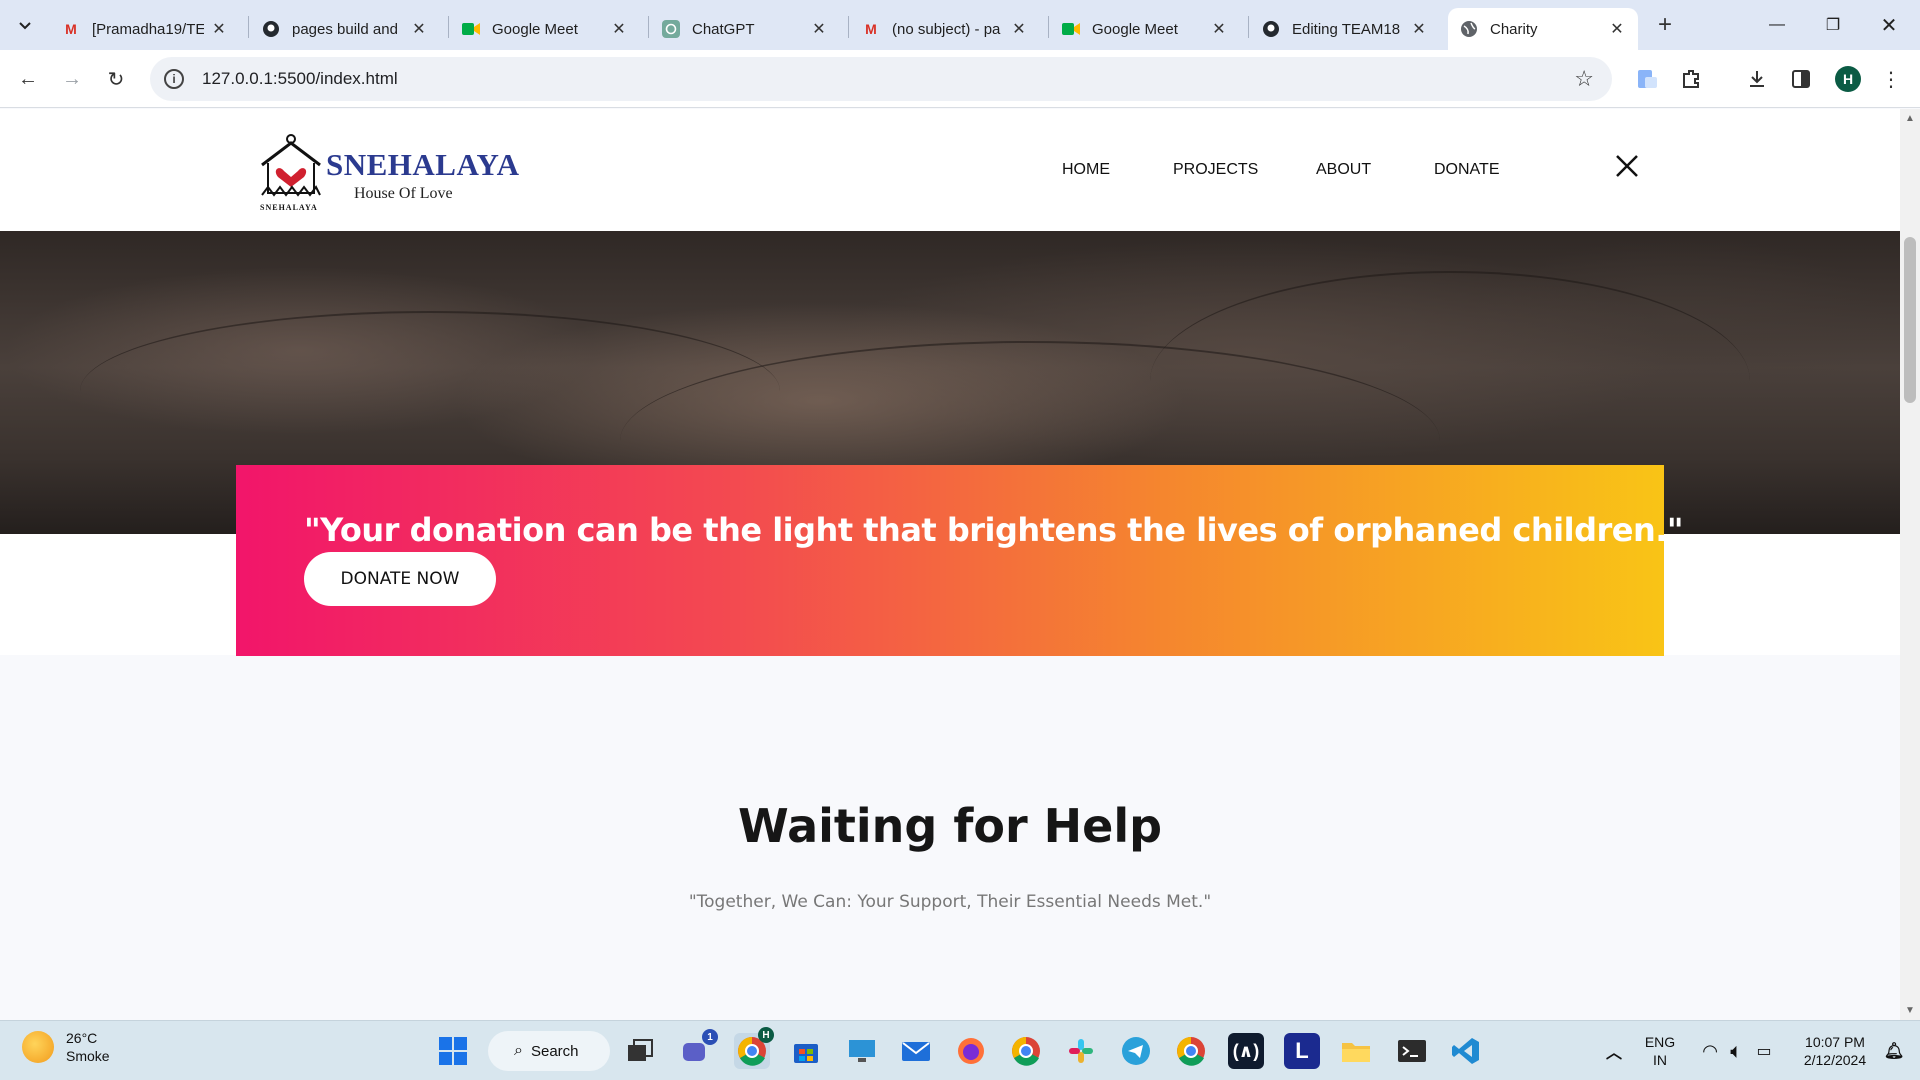  I want to click on language-indicator: ENG IN, so click(1660, 1051).